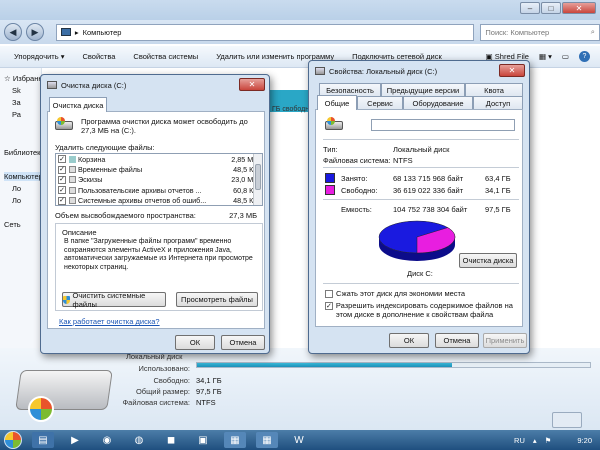 The width and height of the screenshot is (600, 450). Describe the element at coordinates (171, 440) in the screenshot. I see `taskbar-app-icon: ◼` at that location.